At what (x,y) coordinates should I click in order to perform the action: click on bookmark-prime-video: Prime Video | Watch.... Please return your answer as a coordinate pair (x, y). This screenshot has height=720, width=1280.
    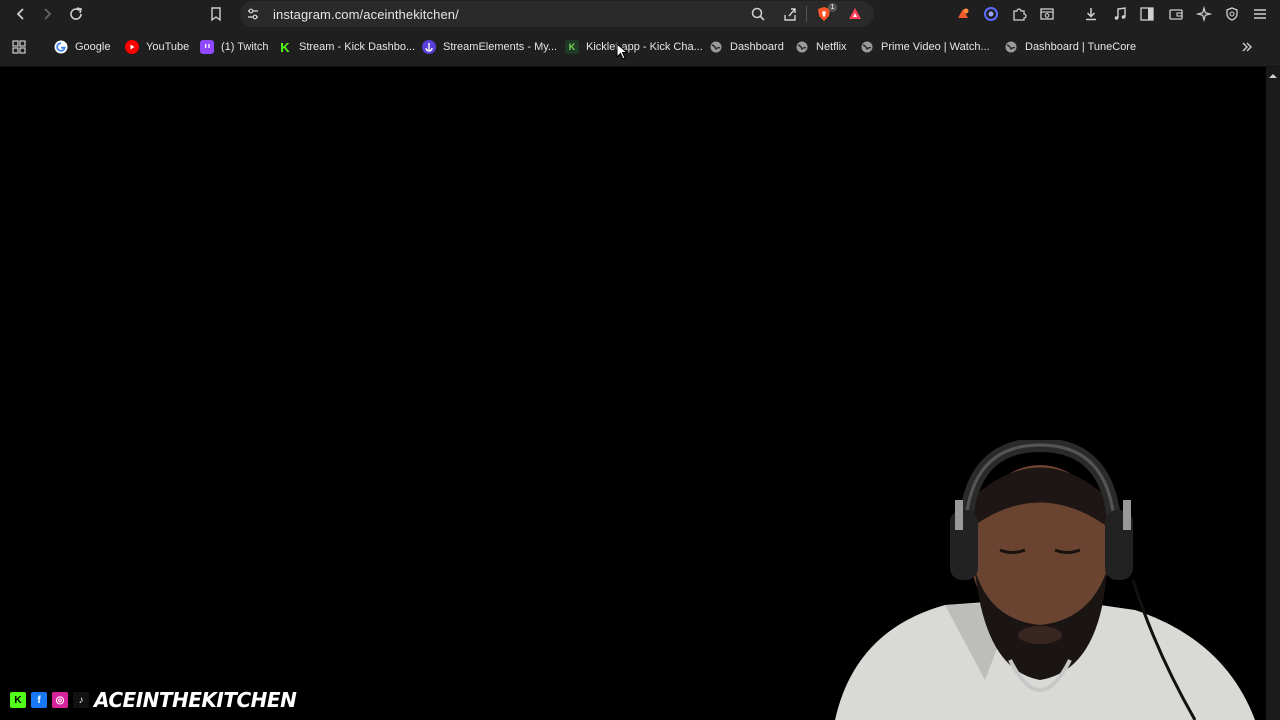
    Looking at the image, I should click on (925, 47).